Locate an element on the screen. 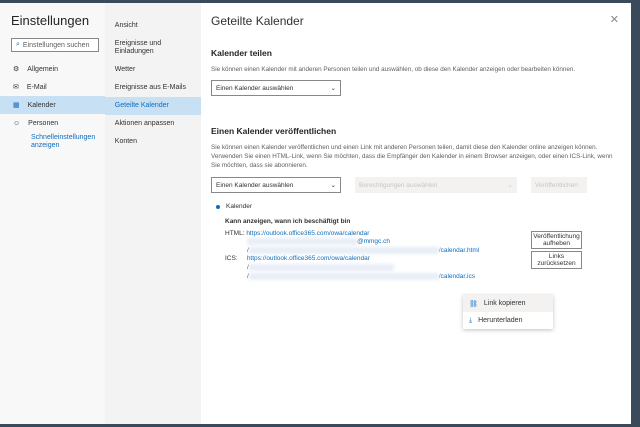  settings-title: Einstellungen is located at coordinates (50, 20).